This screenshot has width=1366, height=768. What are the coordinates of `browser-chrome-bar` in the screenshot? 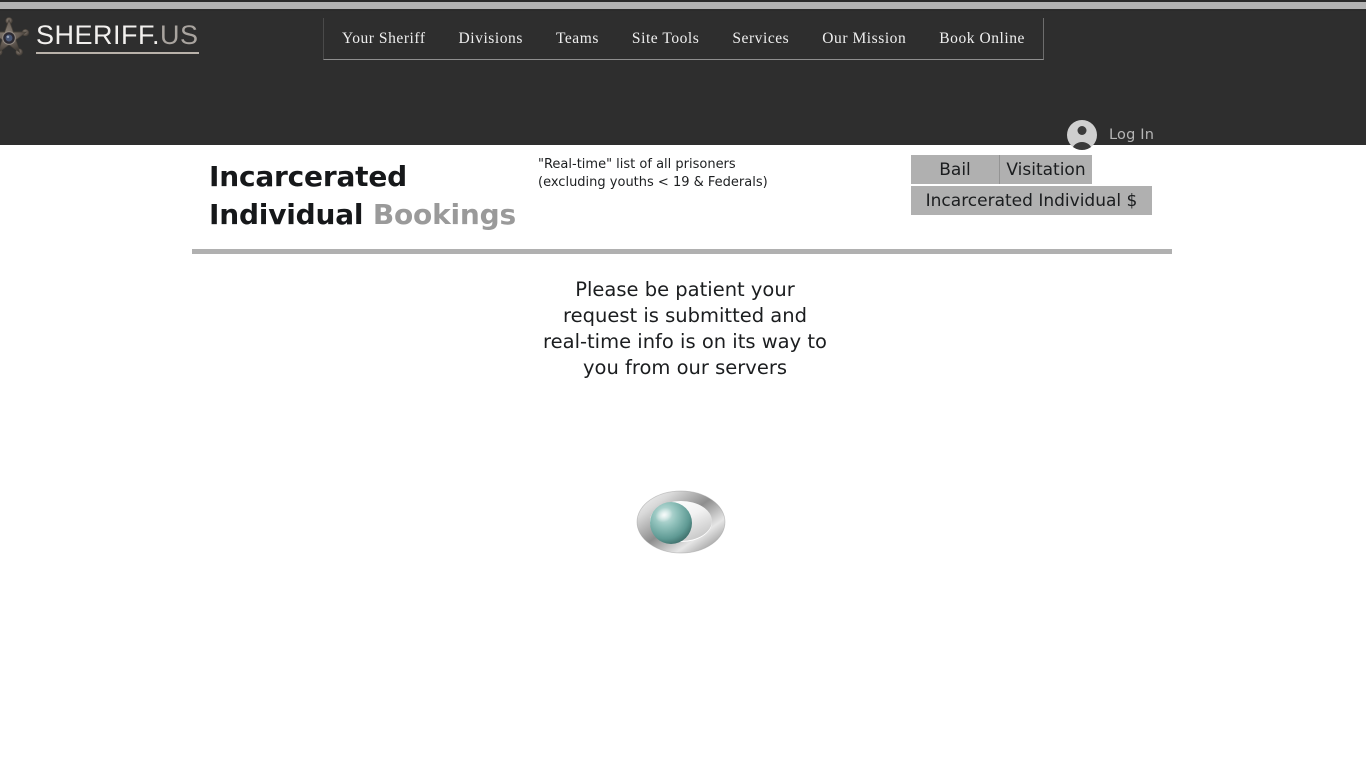 It's located at (683, 5).